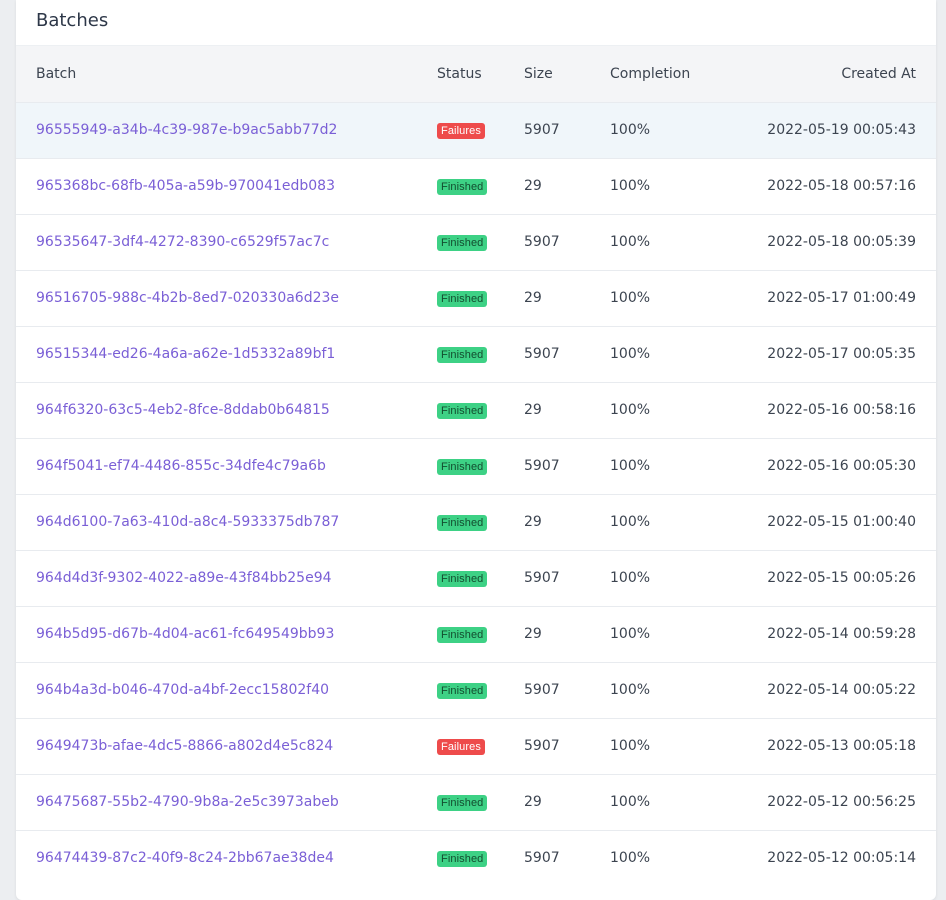  I want to click on batch-link: 96515344-ed26-4a6a-a62e-1d5332a89bf1, so click(185, 354).